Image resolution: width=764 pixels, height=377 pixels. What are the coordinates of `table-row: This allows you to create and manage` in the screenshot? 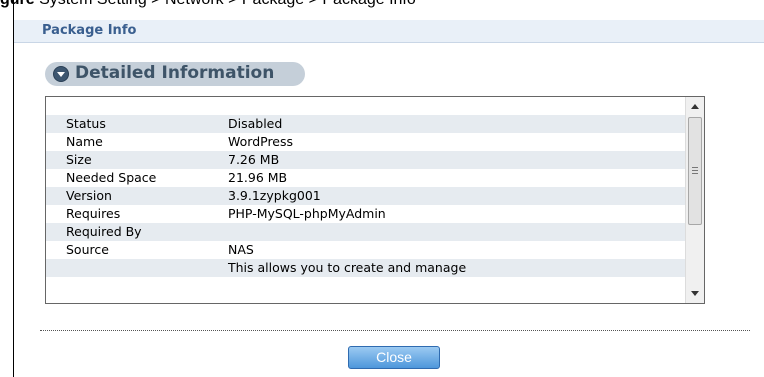 It's located at (366, 268).